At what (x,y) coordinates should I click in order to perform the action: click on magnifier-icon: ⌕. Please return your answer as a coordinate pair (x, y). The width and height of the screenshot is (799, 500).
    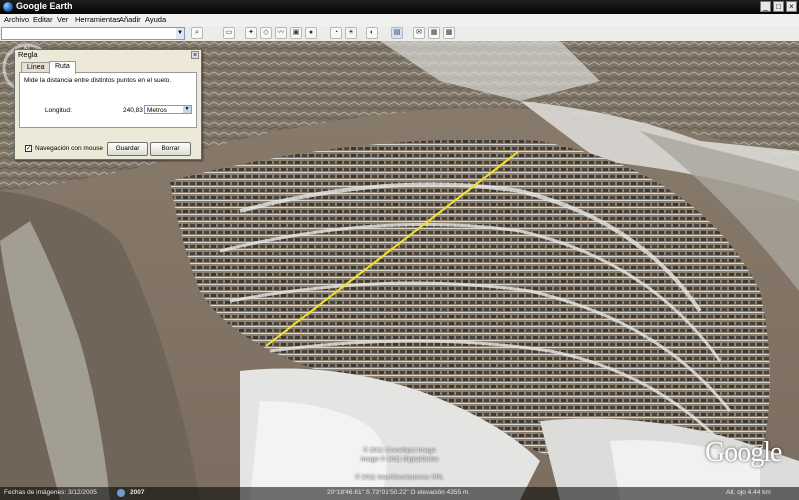
    Looking at the image, I should click on (197, 33).